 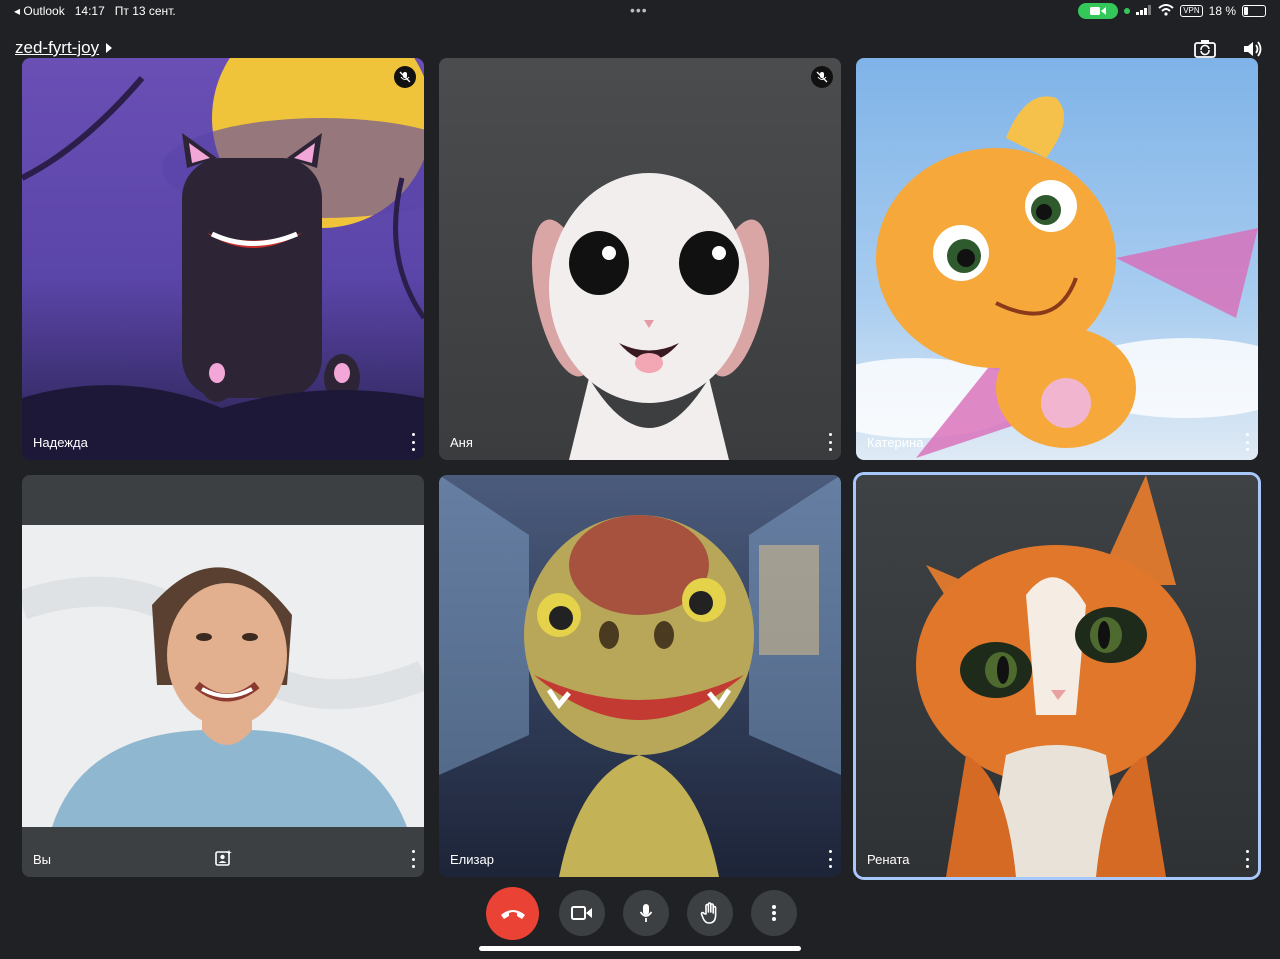 I want to click on wifi-icon, so click(x=1166, y=11).